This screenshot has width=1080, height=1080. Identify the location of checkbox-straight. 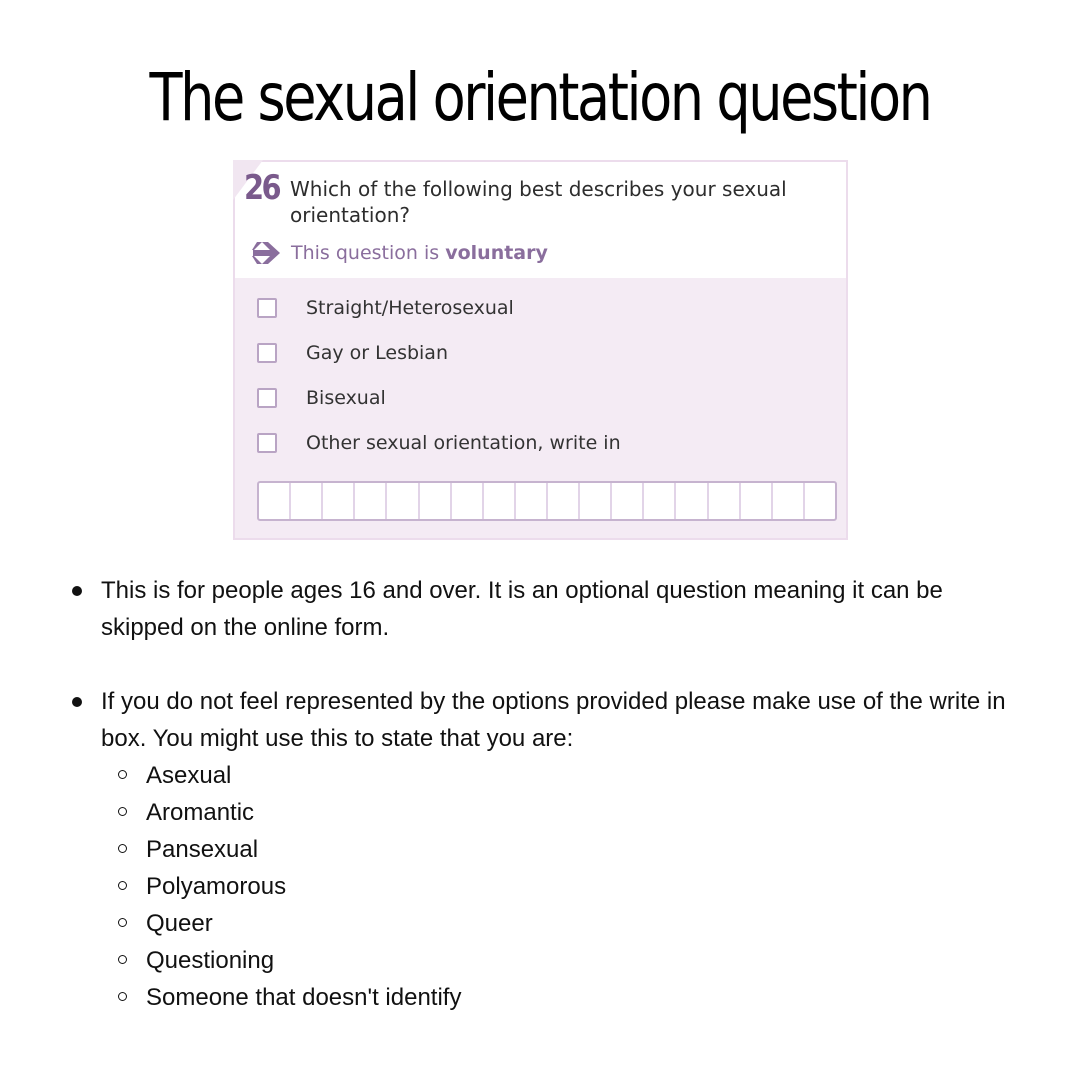
(267, 308).